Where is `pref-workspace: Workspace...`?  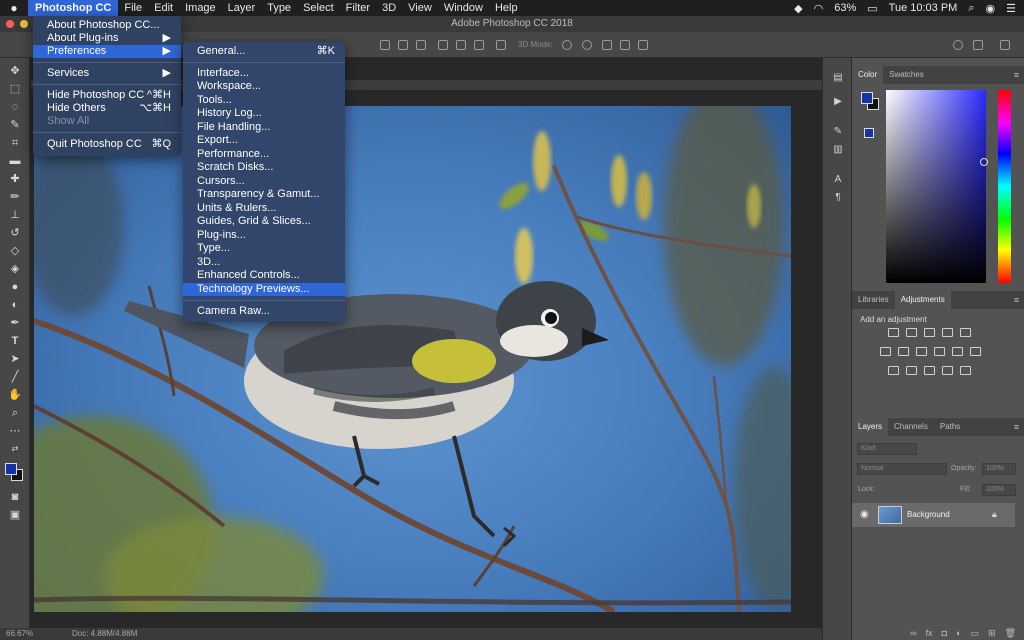 pref-workspace: Workspace... is located at coordinates (264, 86).